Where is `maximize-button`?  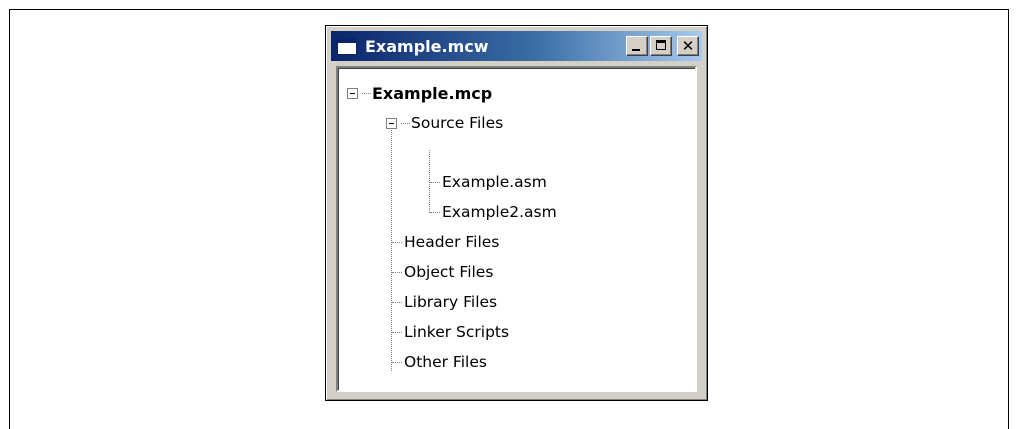 maximize-button is located at coordinates (661, 46).